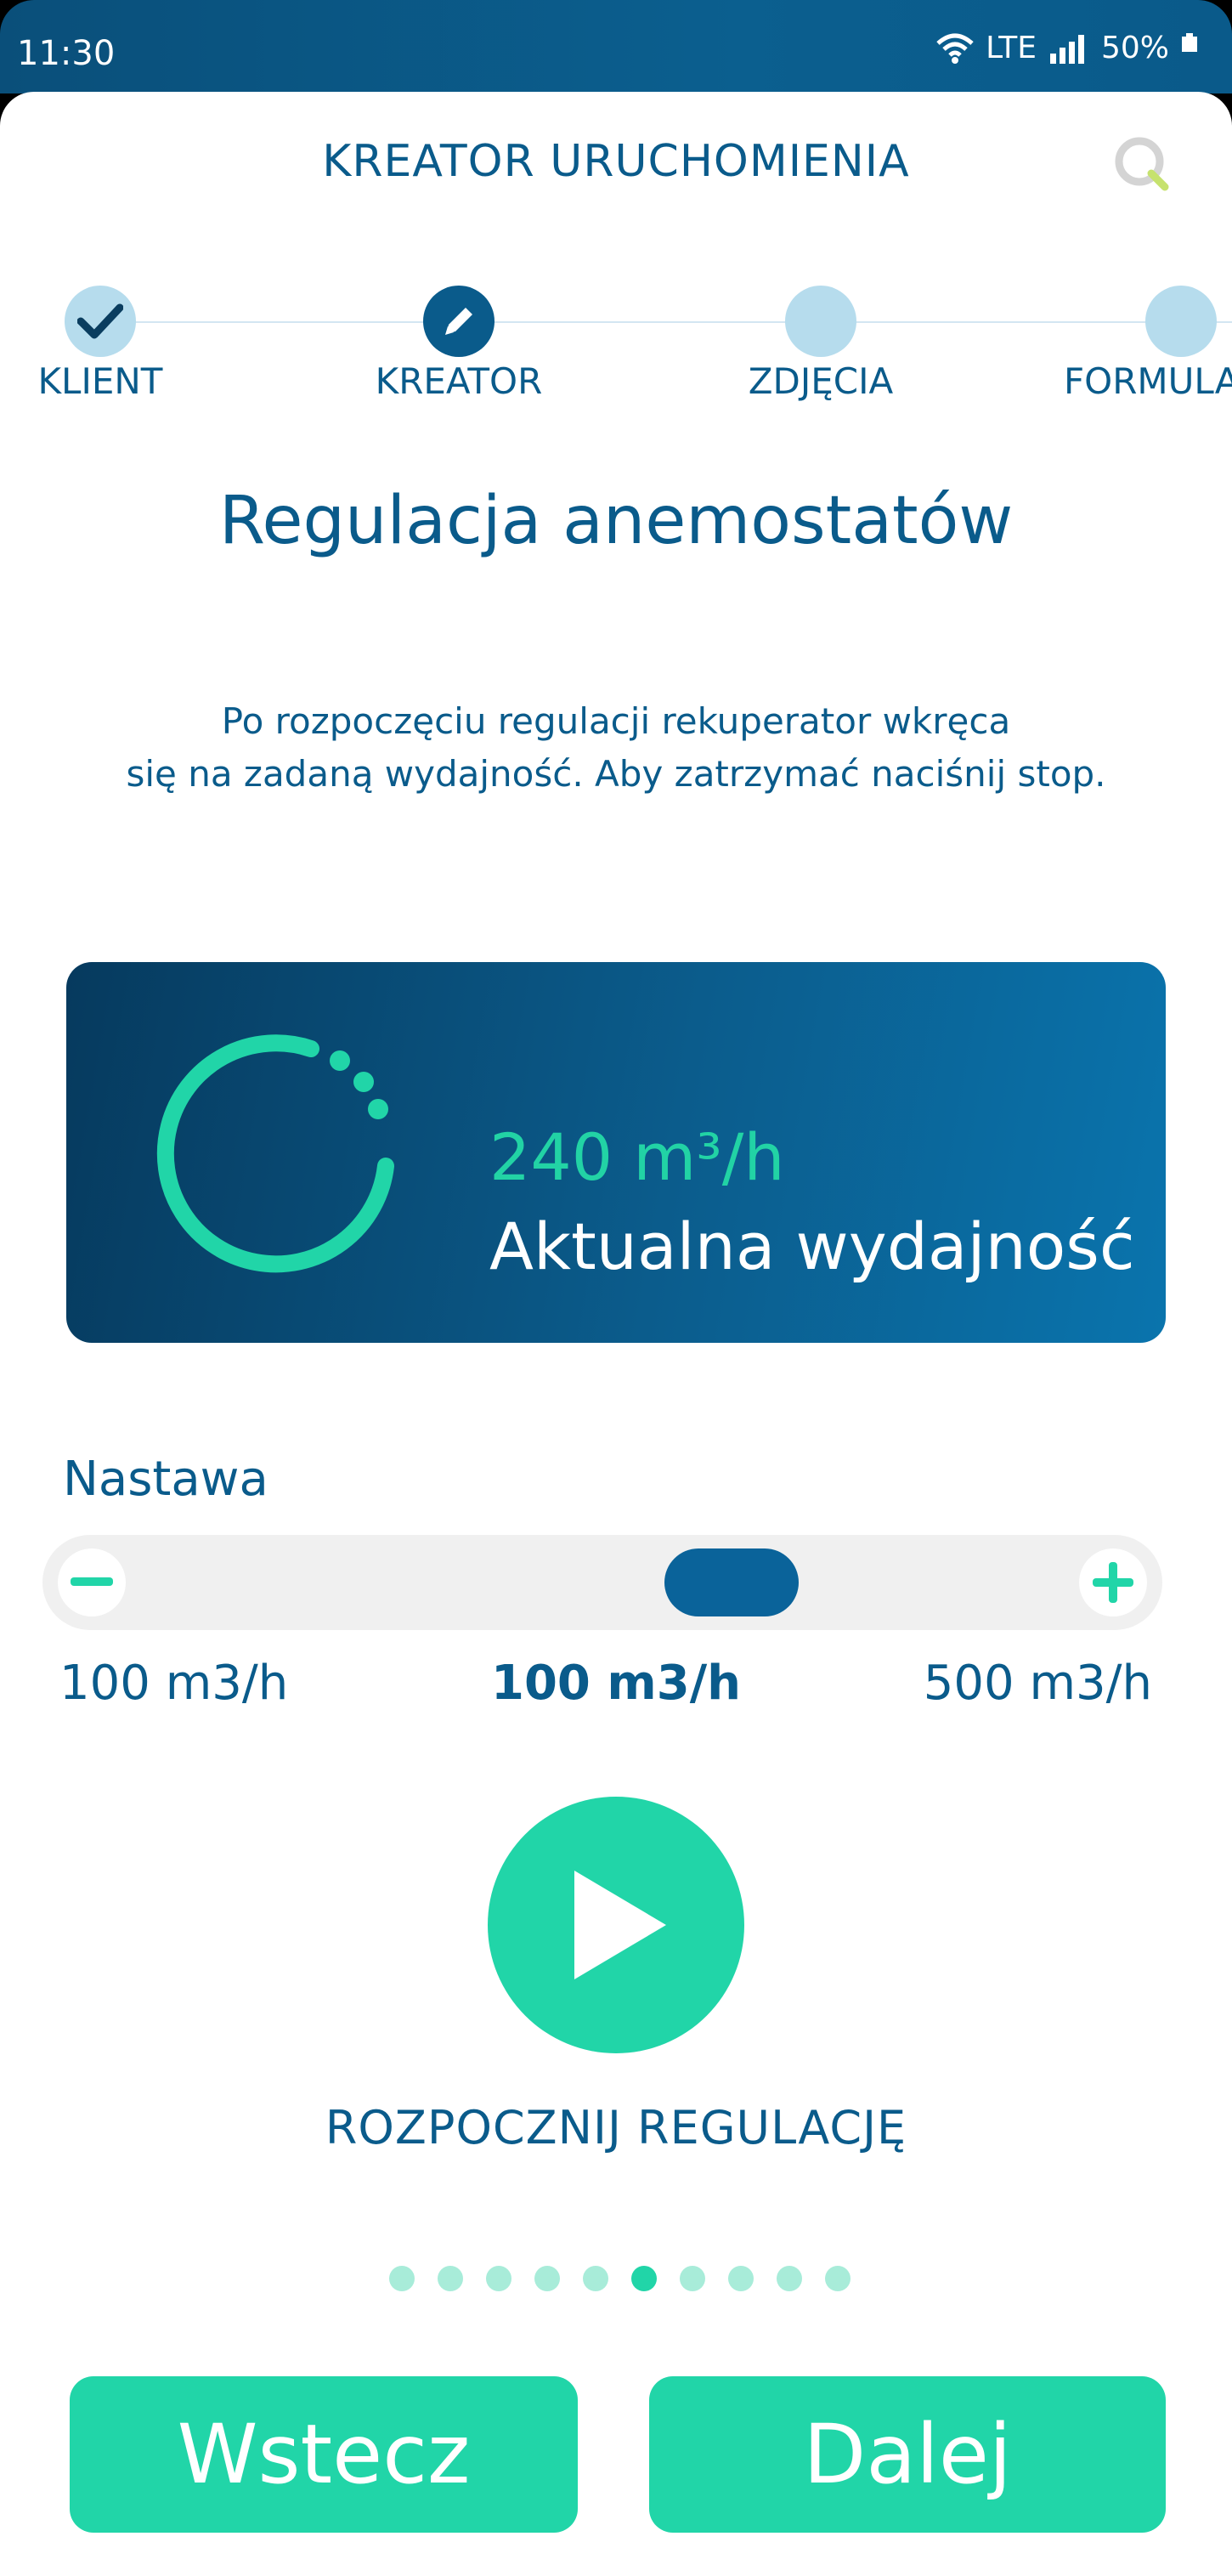 The width and height of the screenshot is (1232, 2576). I want to click on check-icon, so click(100, 321).